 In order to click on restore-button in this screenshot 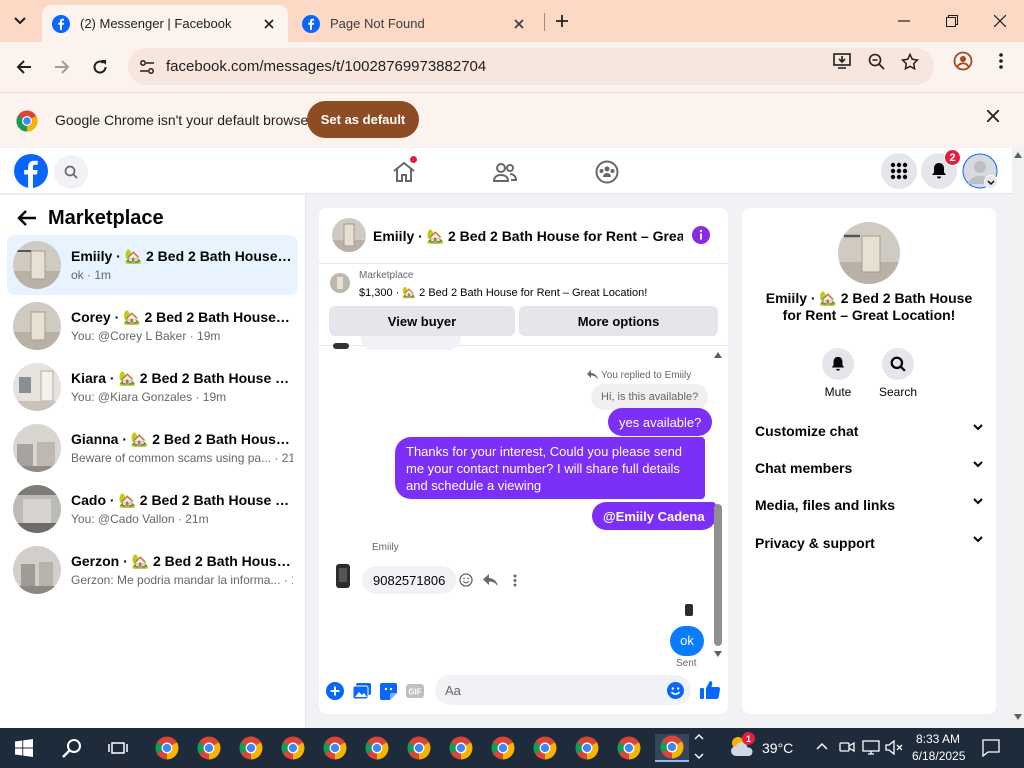, I will do `click(952, 21)`.